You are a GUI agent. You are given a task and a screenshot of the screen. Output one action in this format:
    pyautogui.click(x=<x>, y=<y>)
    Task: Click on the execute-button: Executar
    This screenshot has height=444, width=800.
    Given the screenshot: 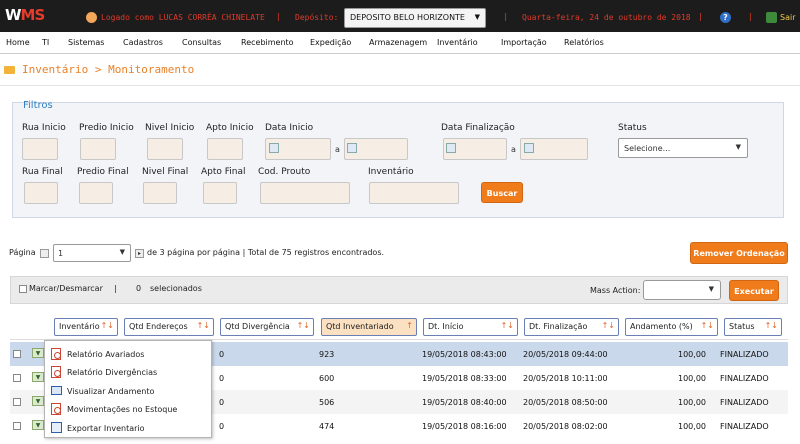 What is the action you would take?
    pyautogui.click(x=754, y=290)
    